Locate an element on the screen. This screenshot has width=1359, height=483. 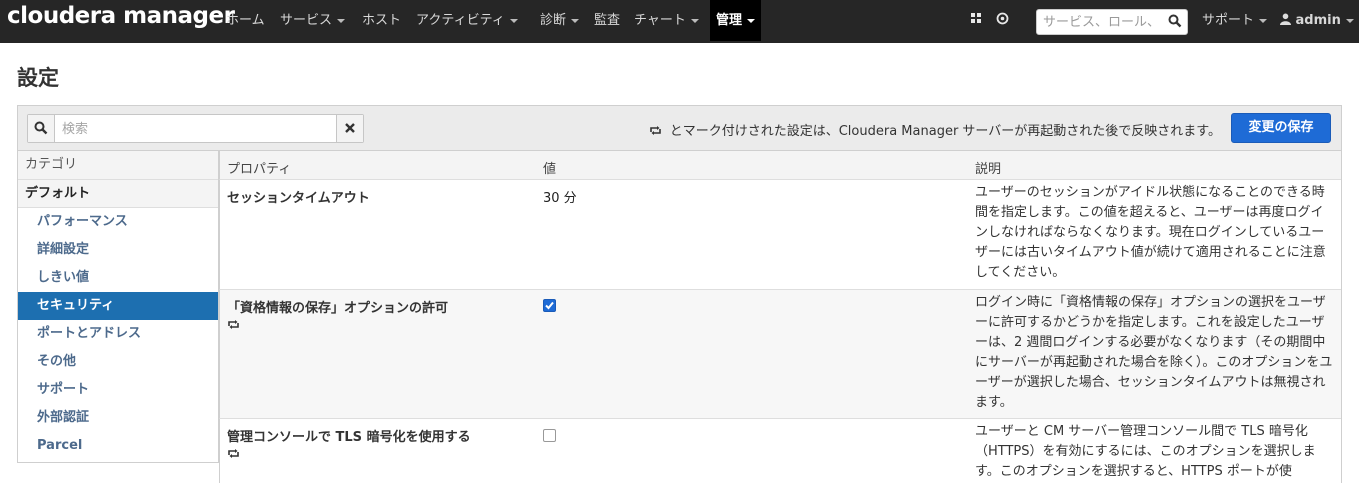
nav-home: ホーム is located at coordinates (245, 20).